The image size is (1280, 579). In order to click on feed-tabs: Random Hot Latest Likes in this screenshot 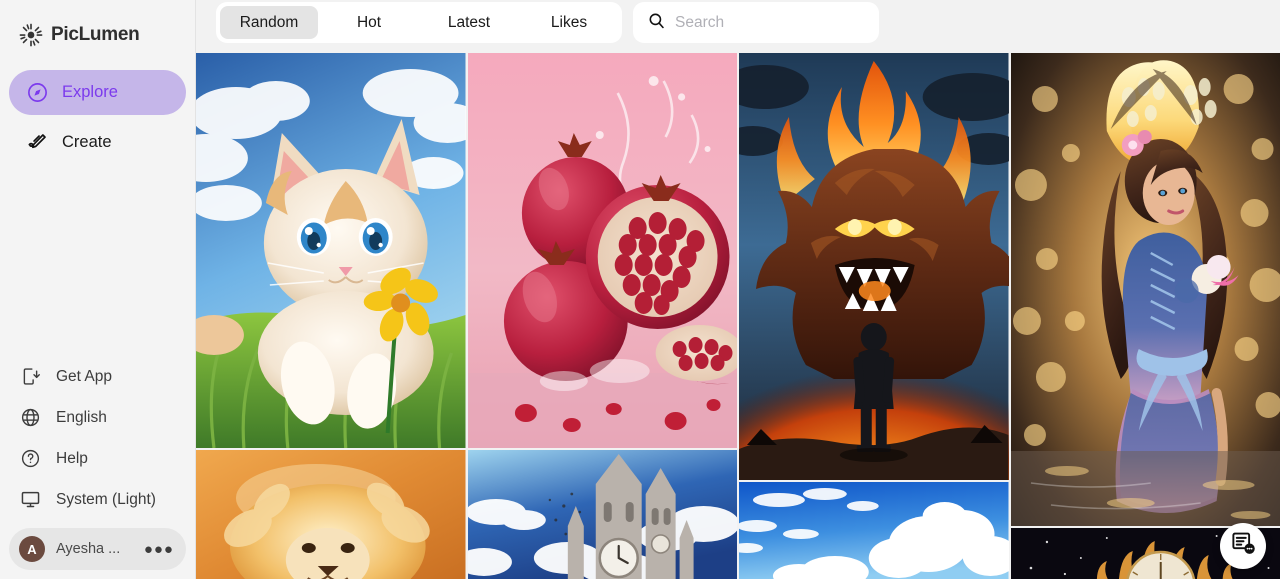, I will do `click(419, 22)`.